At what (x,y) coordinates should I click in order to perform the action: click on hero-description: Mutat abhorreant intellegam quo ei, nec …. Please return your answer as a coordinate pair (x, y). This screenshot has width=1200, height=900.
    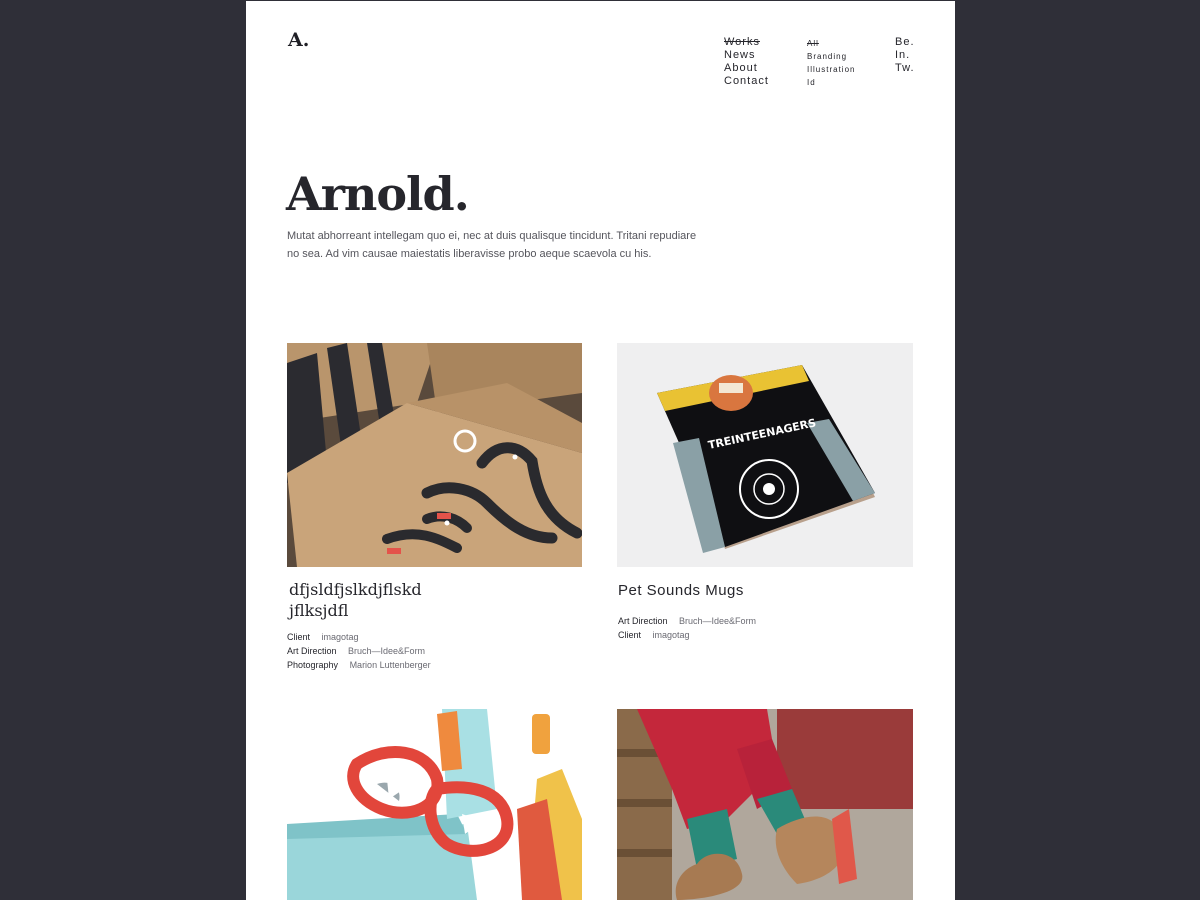
    Looking at the image, I should click on (492, 245).